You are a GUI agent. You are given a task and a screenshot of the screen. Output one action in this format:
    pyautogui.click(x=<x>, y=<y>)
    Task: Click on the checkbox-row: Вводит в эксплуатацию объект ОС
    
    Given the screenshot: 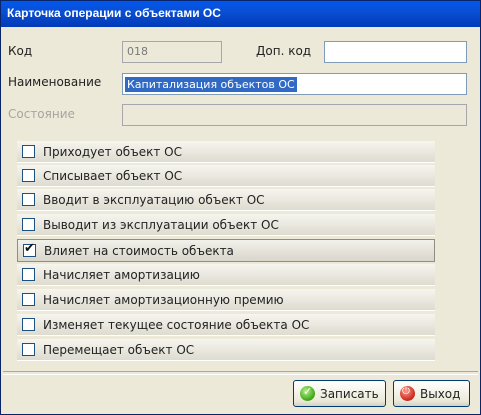 What is the action you would take?
    pyautogui.click(x=226, y=200)
    